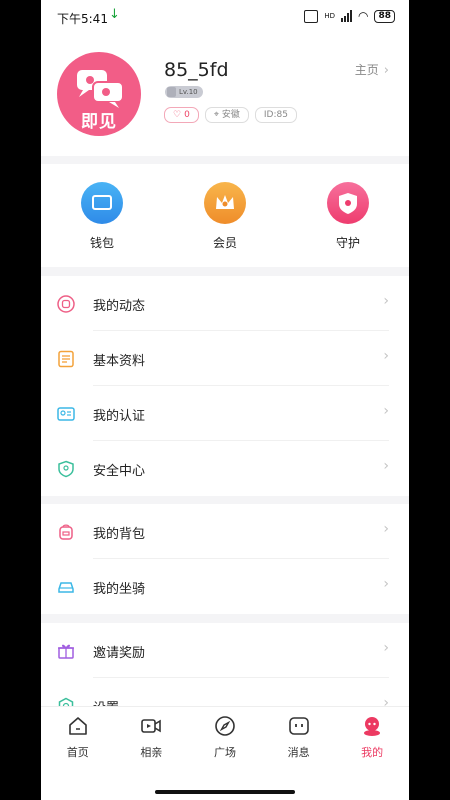 The width and height of the screenshot is (450, 800). Describe the element at coordinates (99, 94) in the screenshot. I see `avatar: 即见` at that location.